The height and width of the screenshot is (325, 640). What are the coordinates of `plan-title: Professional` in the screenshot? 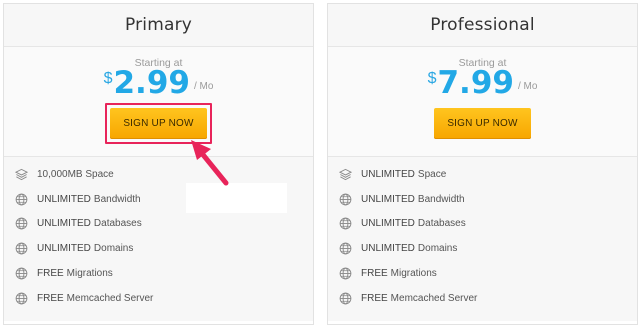 It's located at (482, 25).